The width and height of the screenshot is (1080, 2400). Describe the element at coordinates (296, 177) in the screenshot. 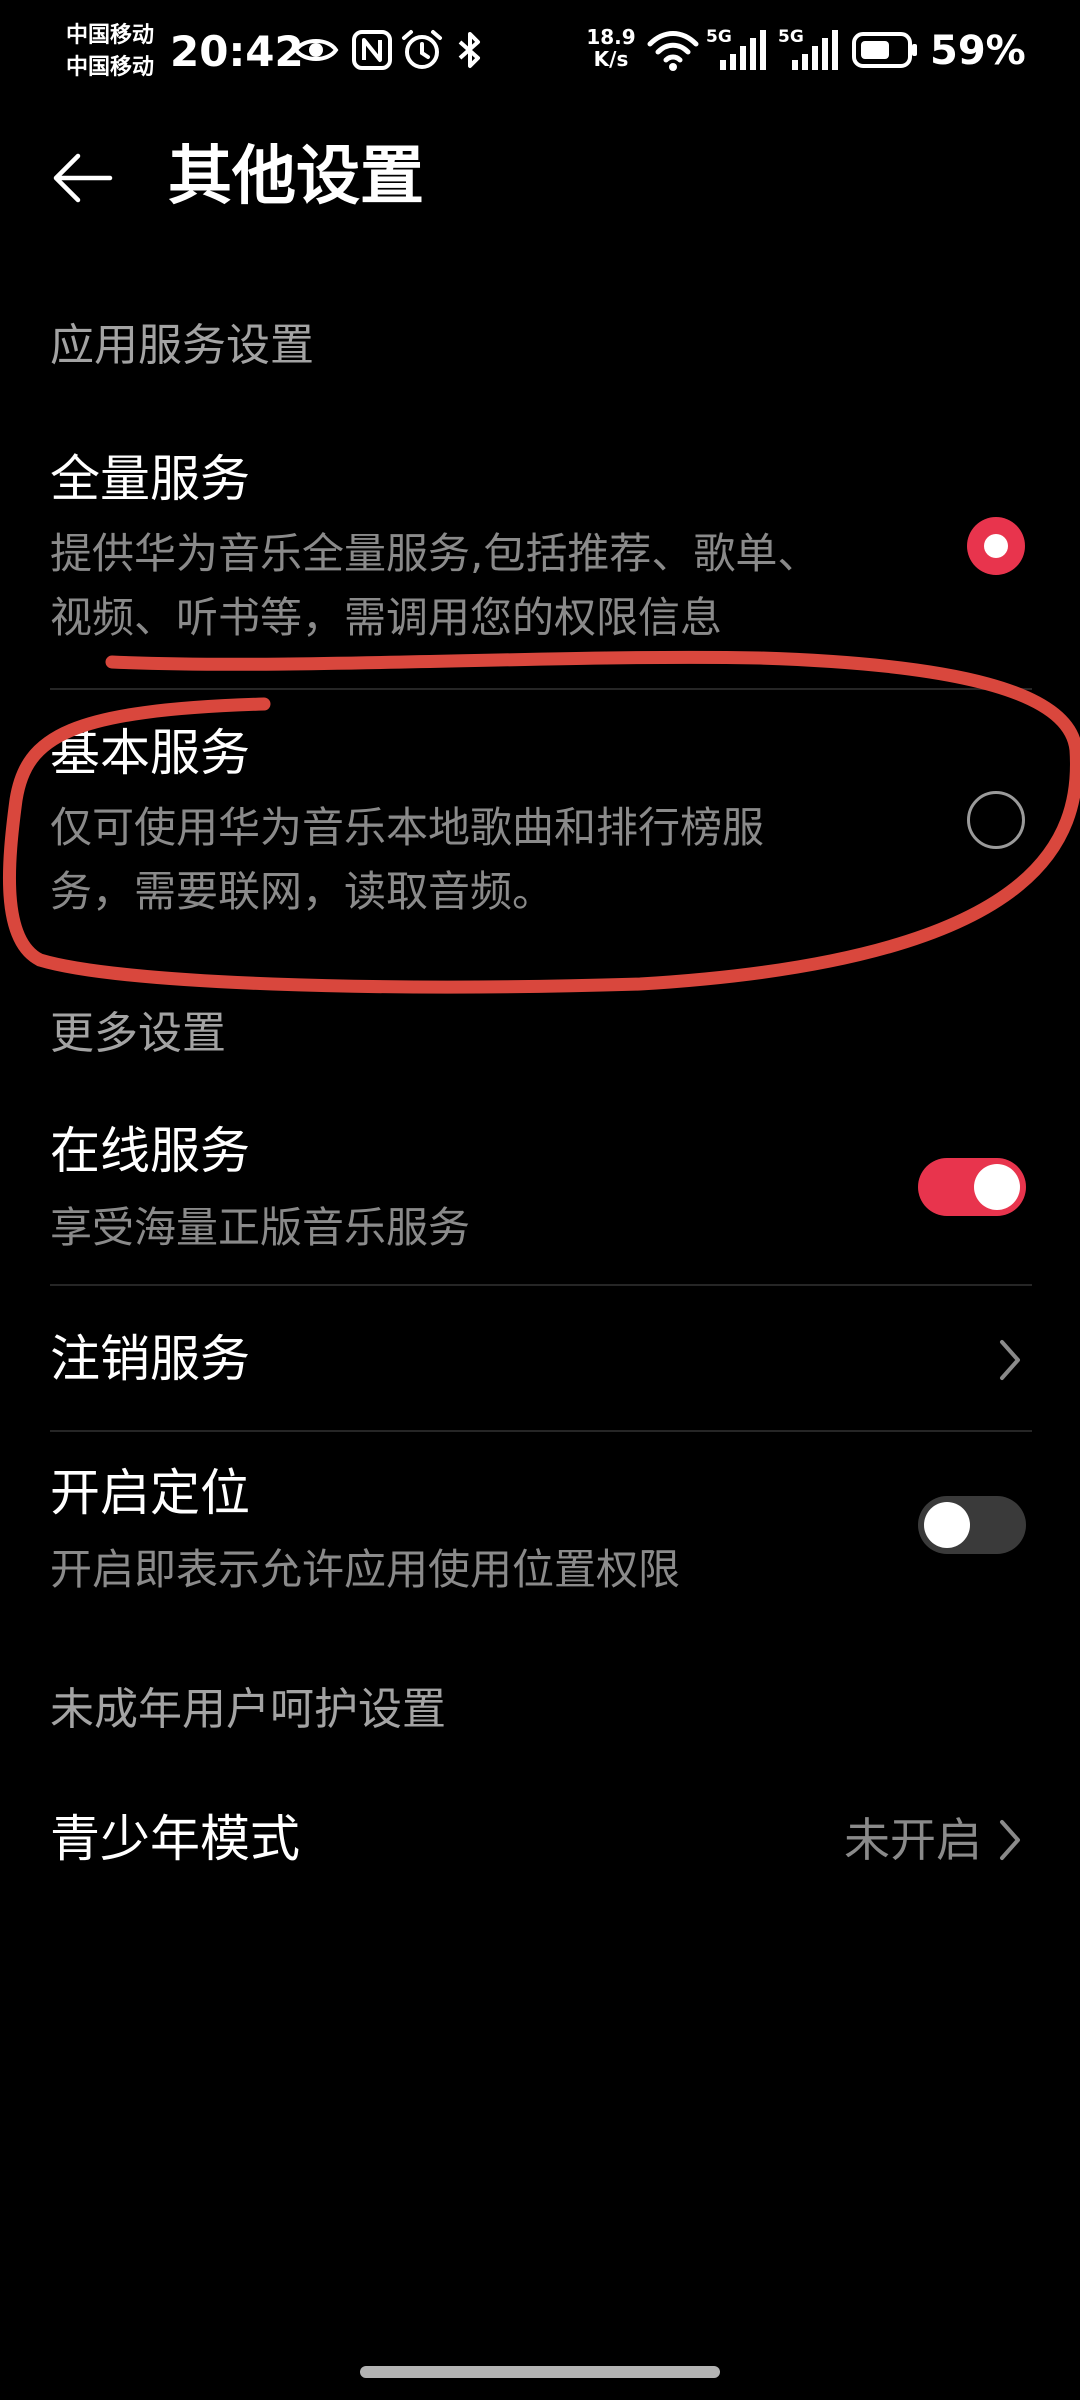

I see `page-title: 其他设置` at that location.